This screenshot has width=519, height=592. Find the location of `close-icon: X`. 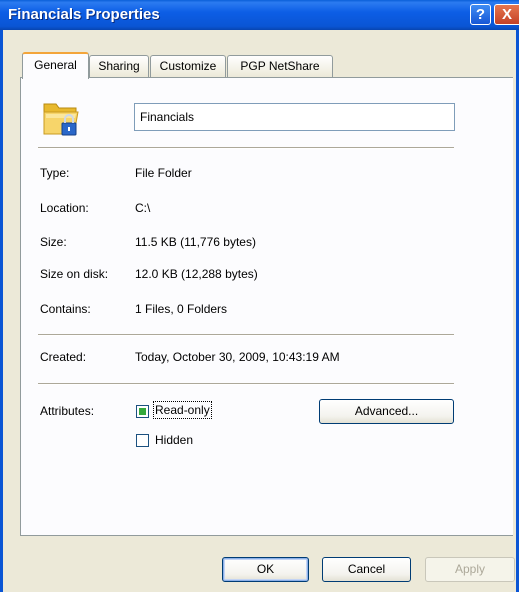

close-icon: X is located at coordinates (506, 14).